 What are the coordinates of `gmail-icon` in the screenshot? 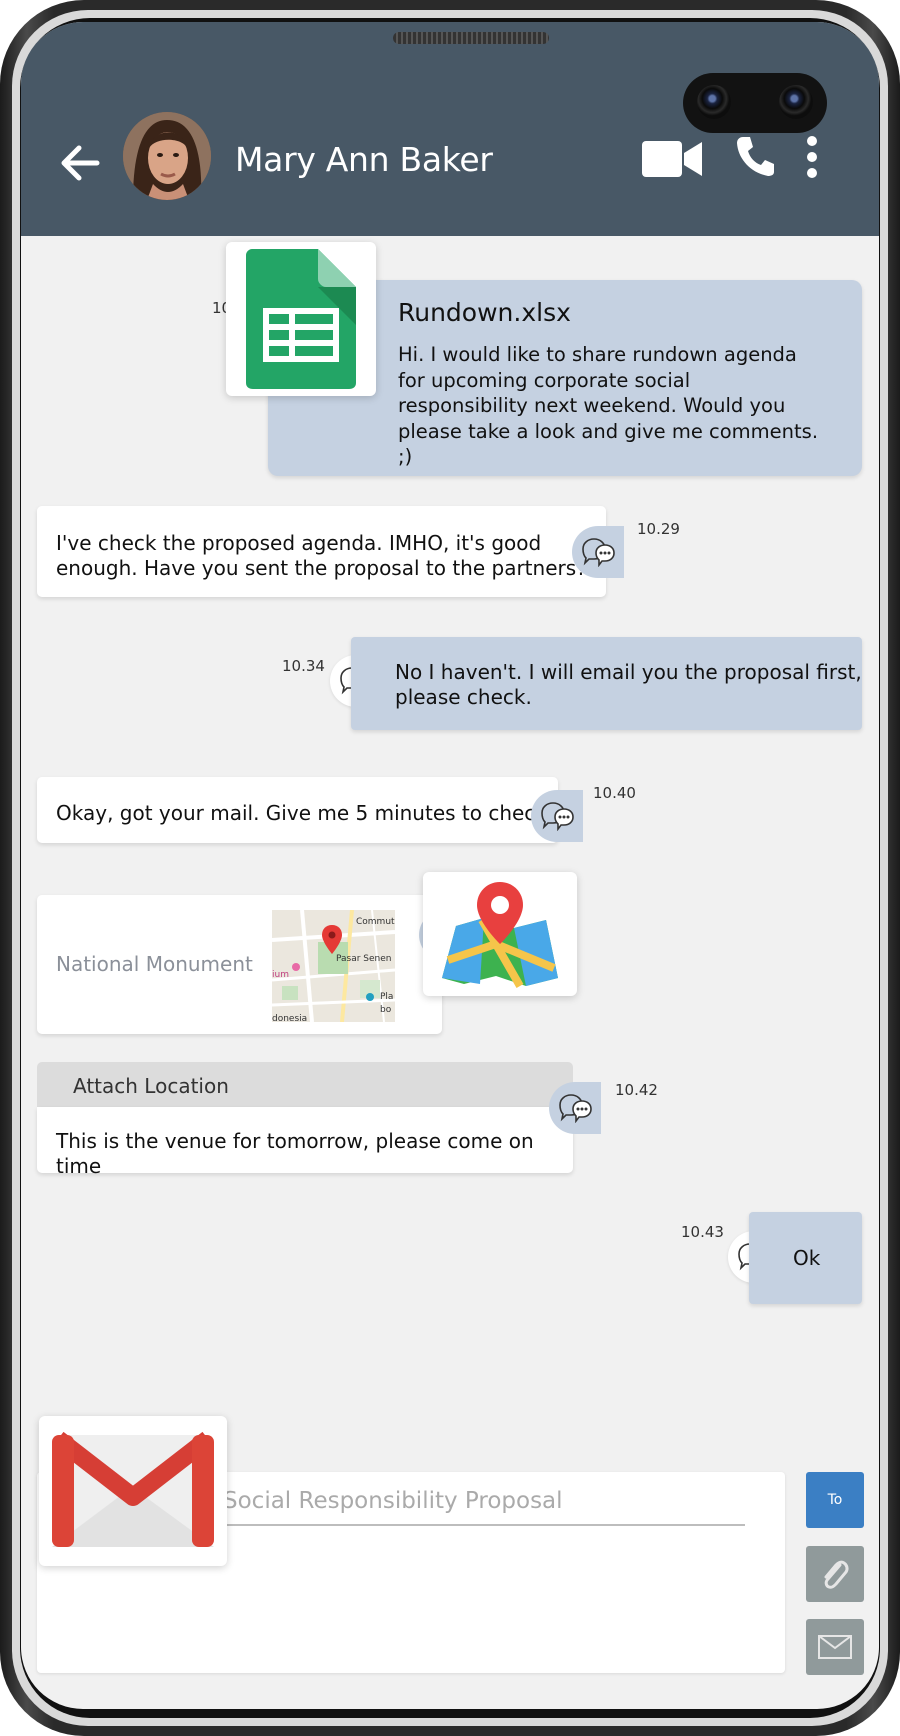 It's located at (133, 1489).